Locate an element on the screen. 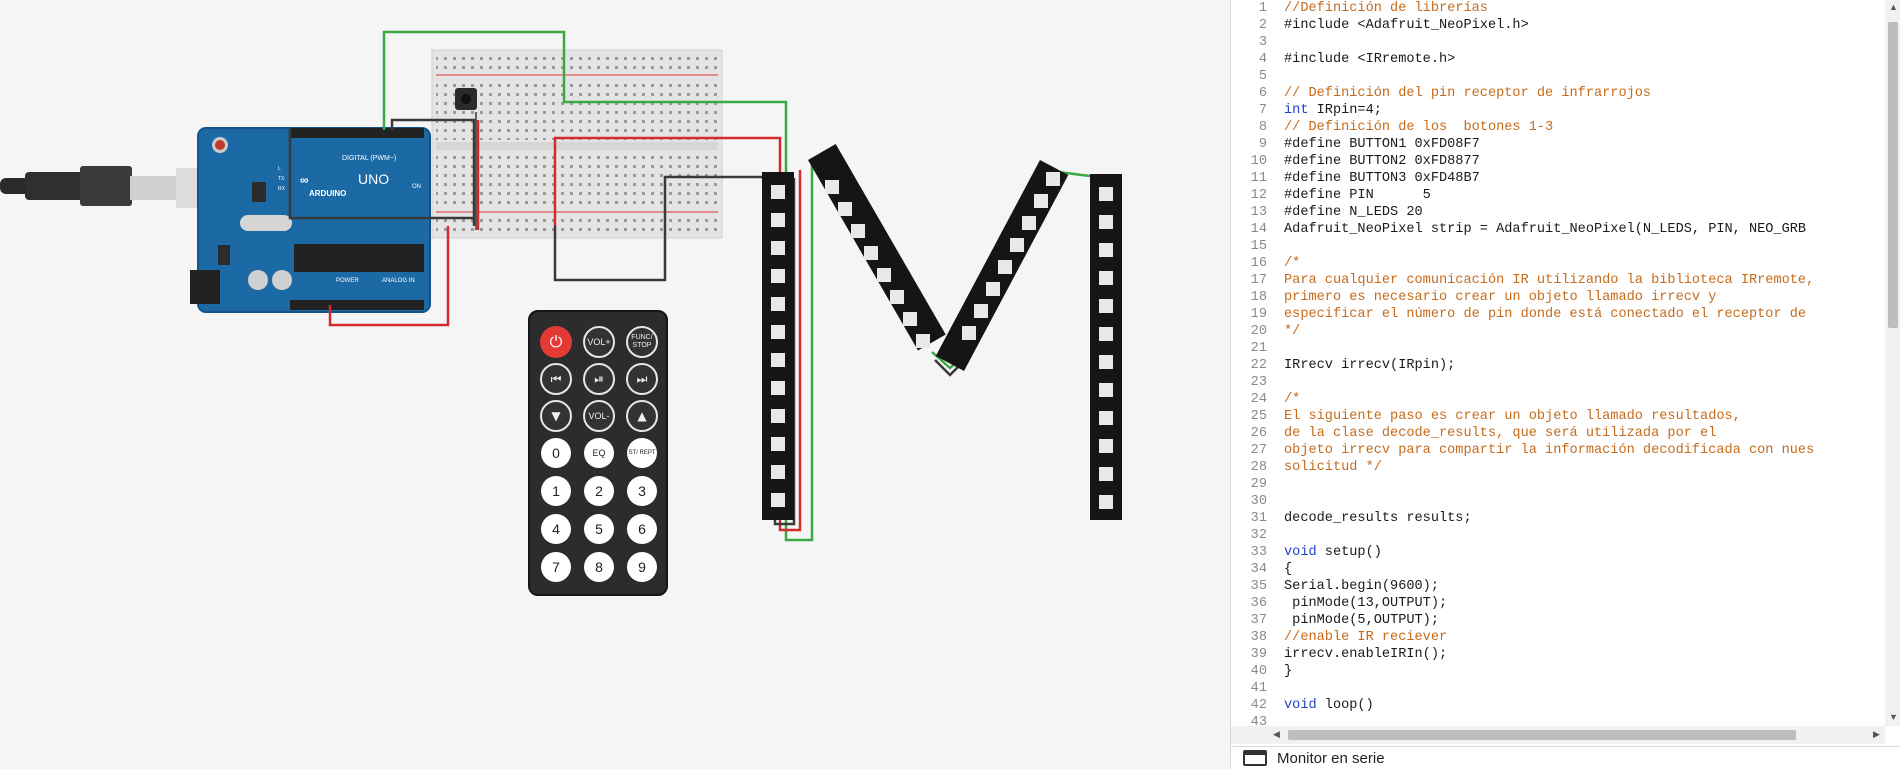 The image size is (1900, 769). scroll-right-icon: ▶ is located at coordinates (1876, 734).